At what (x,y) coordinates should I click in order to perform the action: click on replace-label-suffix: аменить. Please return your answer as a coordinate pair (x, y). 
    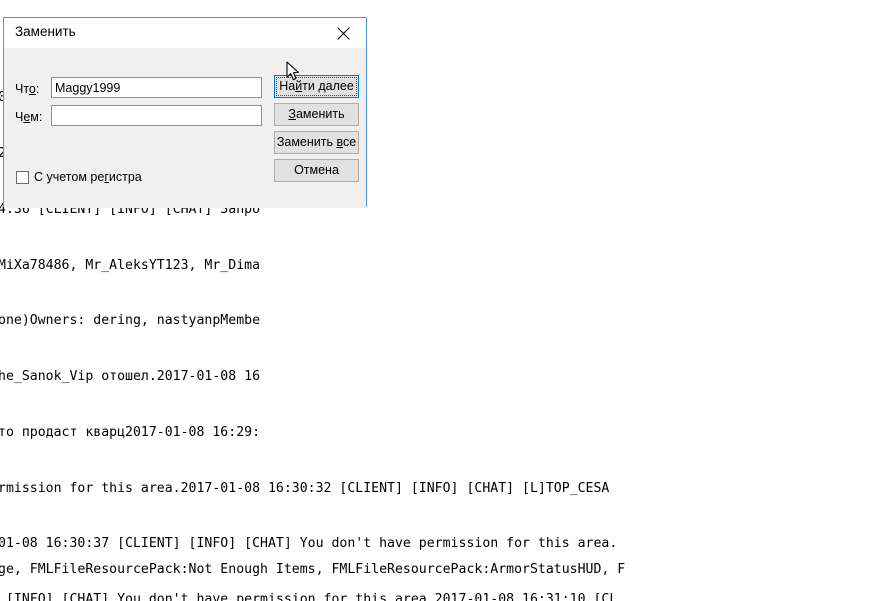
    Looking at the image, I should click on (320, 114).